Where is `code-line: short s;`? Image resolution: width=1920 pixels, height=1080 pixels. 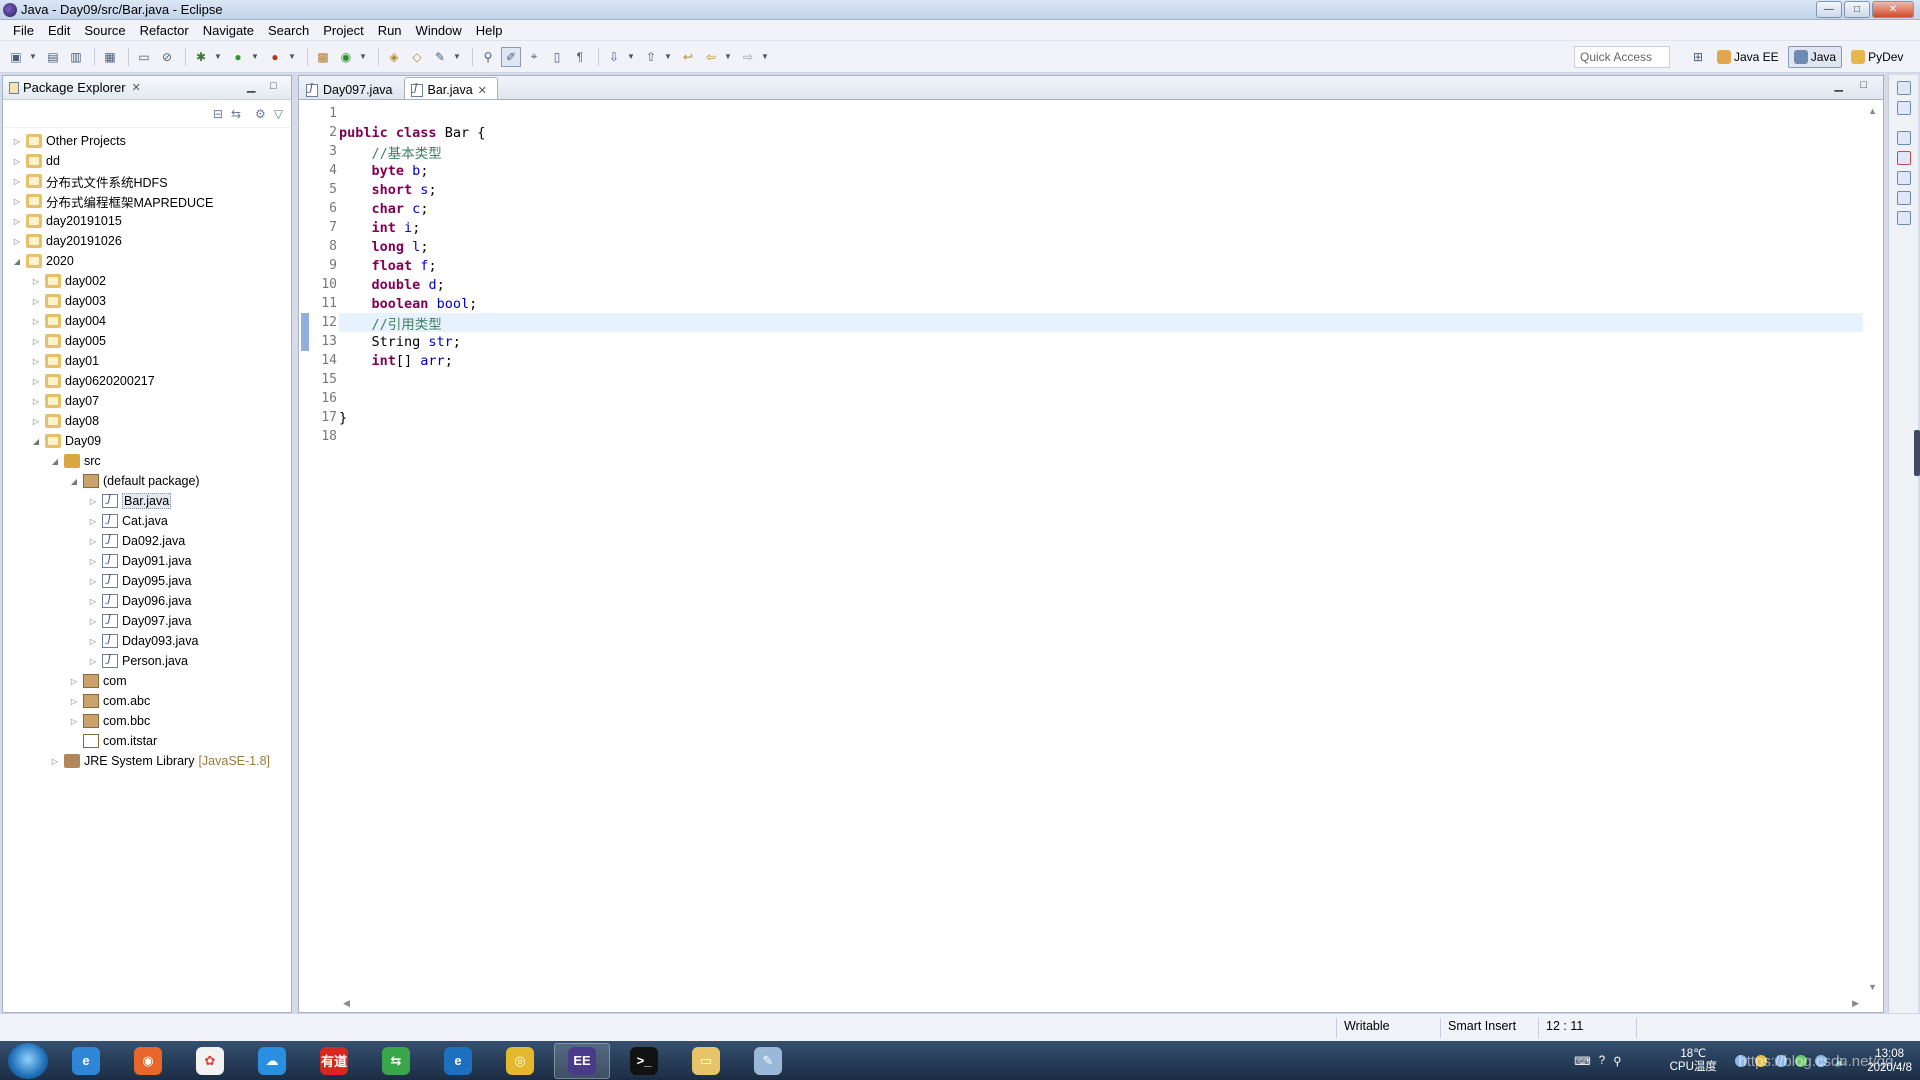
code-line: short s; is located at coordinates (1101, 189).